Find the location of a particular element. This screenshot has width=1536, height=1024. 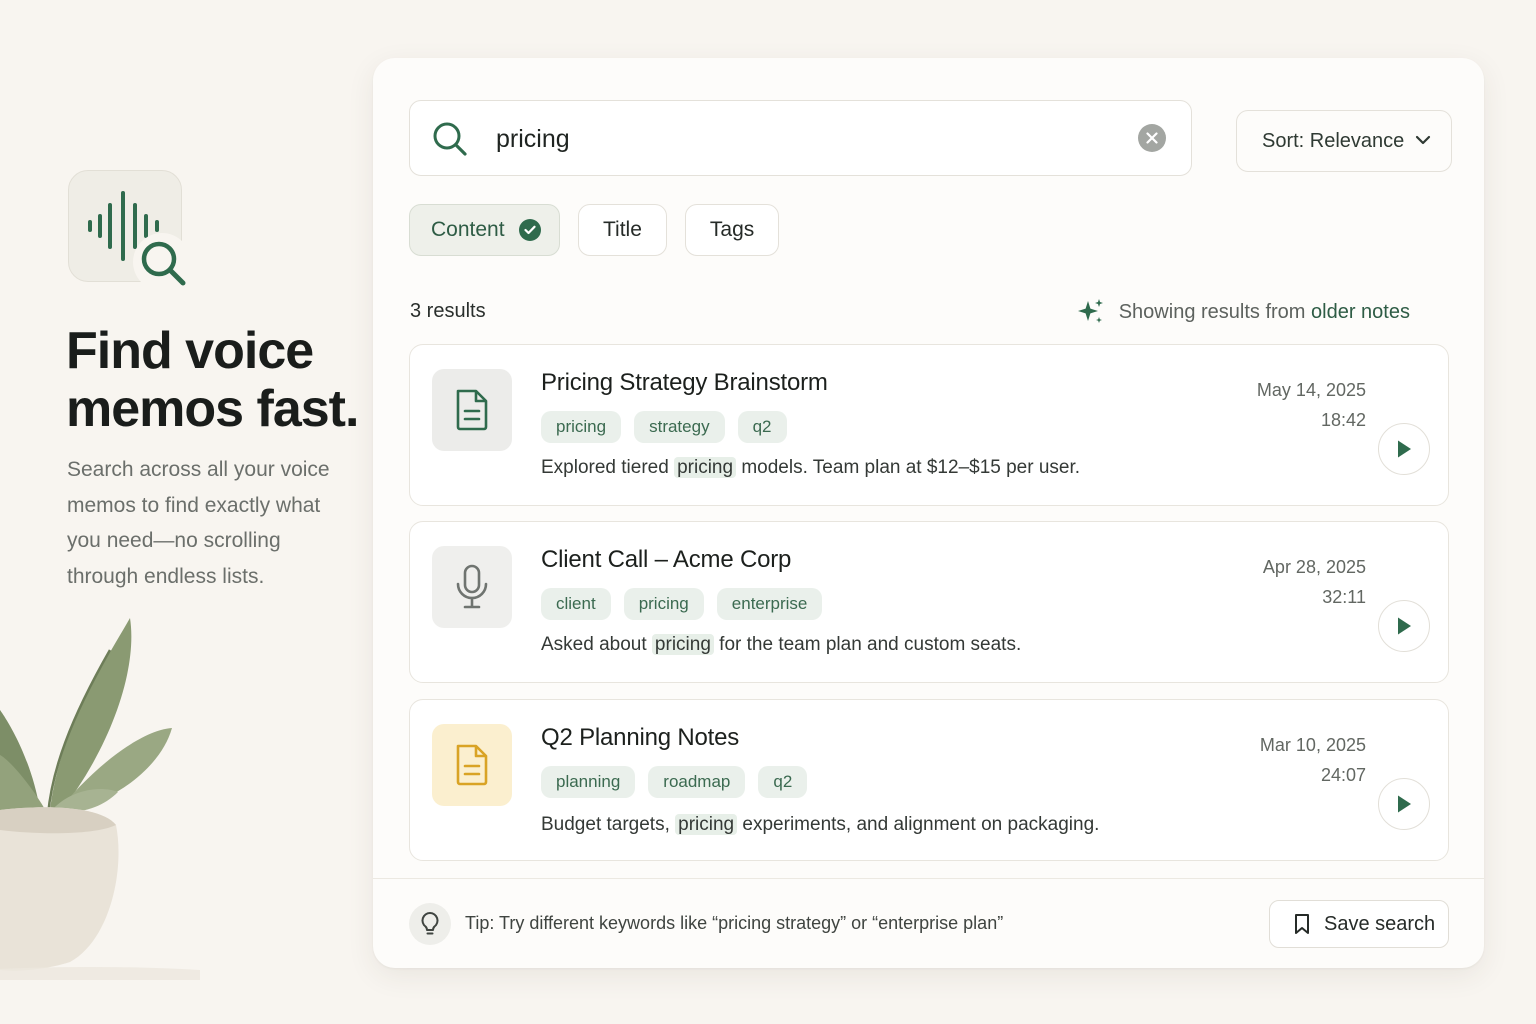

result-duration: 32:11 is located at coordinates (1344, 597).